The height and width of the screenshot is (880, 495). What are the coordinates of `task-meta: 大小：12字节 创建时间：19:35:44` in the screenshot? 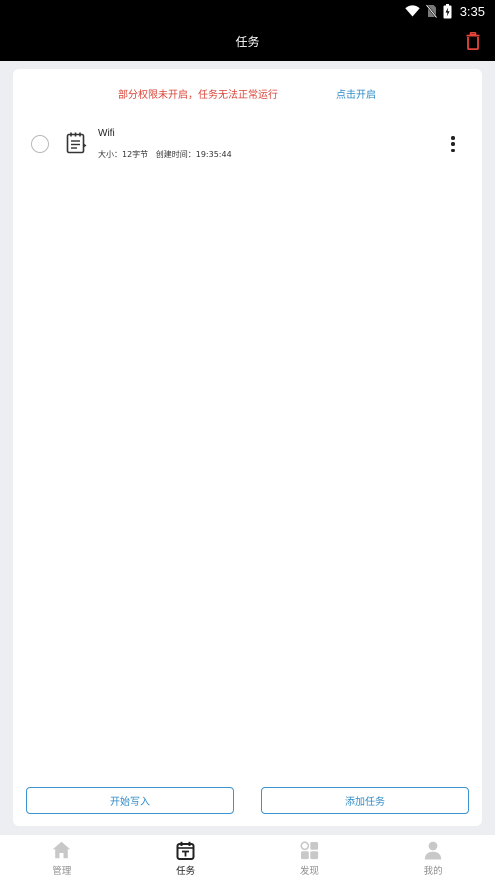 It's located at (167, 154).